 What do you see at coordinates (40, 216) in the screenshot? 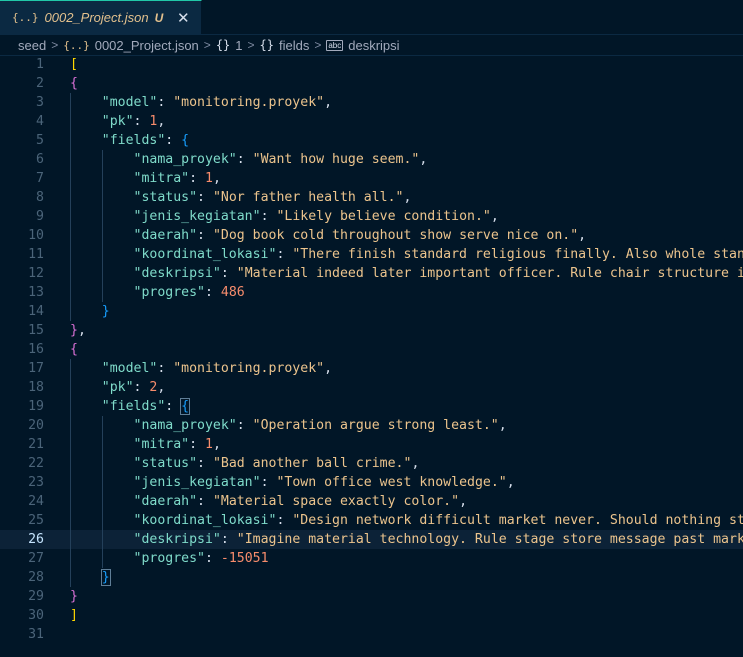
I see `line-number: 9` at bounding box center [40, 216].